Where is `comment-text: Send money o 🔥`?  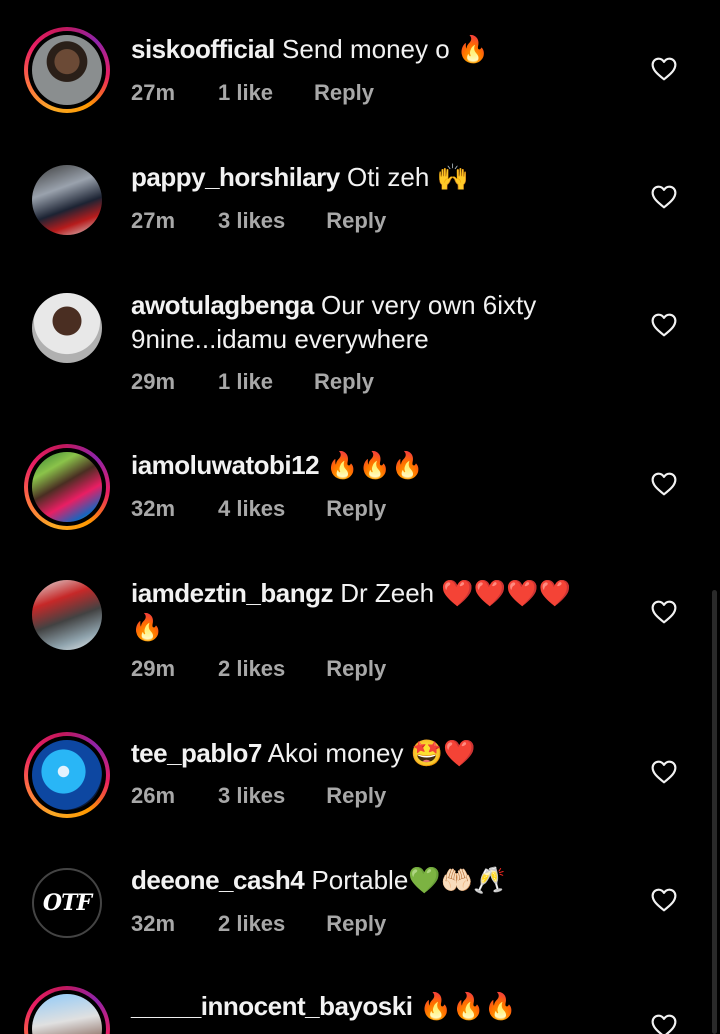 comment-text: Send money o 🔥 is located at coordinates (386, 49).